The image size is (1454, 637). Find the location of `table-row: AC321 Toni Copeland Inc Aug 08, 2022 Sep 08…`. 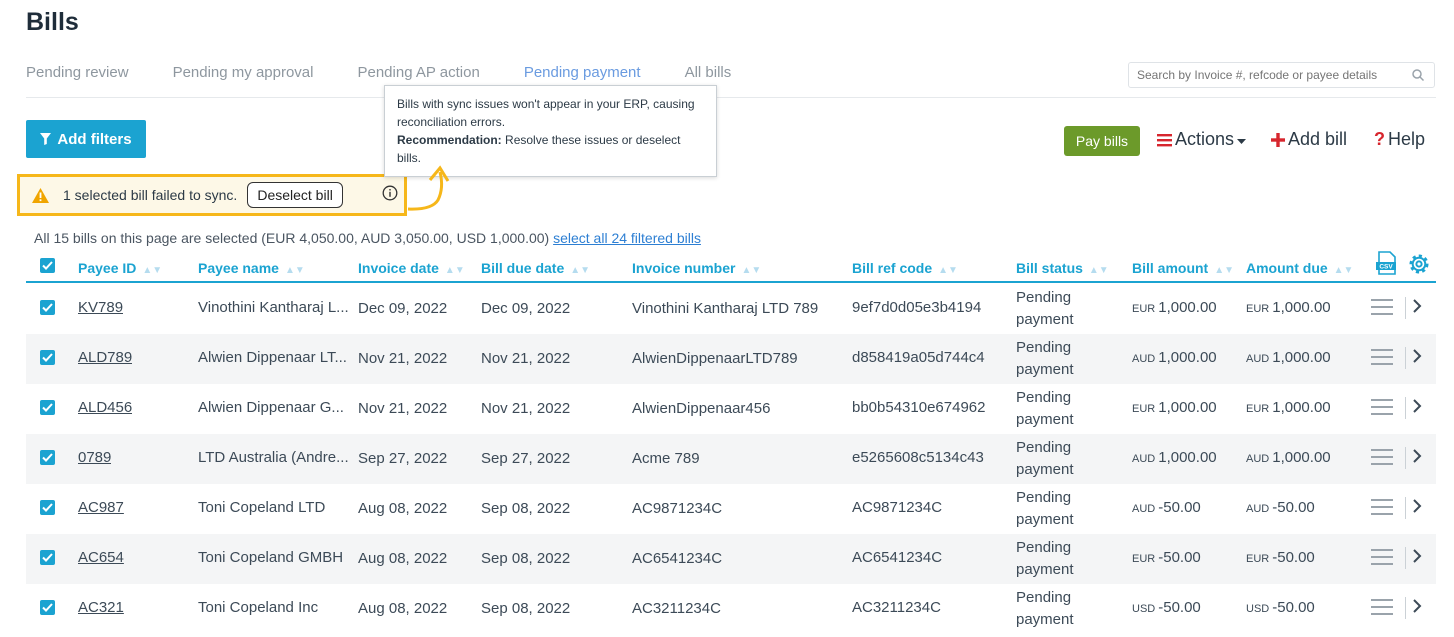

table-row: AC321 Toni Copeland Inc Aug 08, 2022 Sep 08… is located at coordinates (731, 609).